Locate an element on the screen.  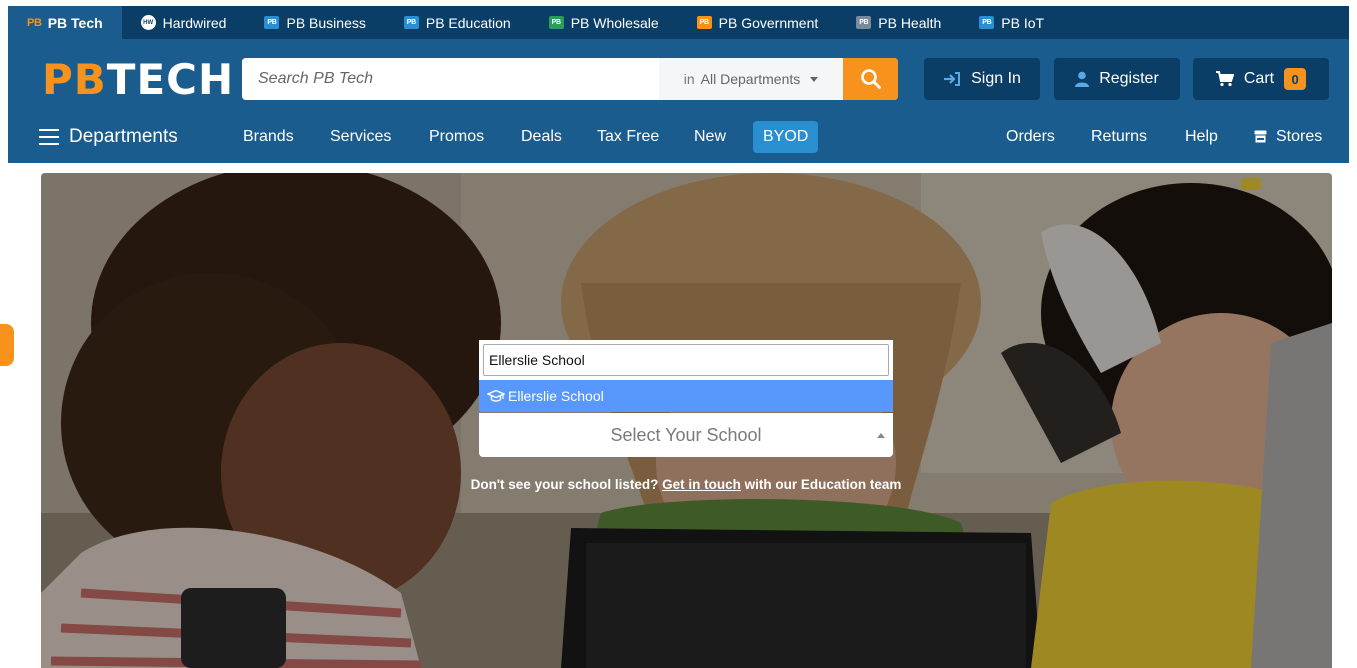
select-school-placeholder: Select Your School is located at coordinates (686, 434).